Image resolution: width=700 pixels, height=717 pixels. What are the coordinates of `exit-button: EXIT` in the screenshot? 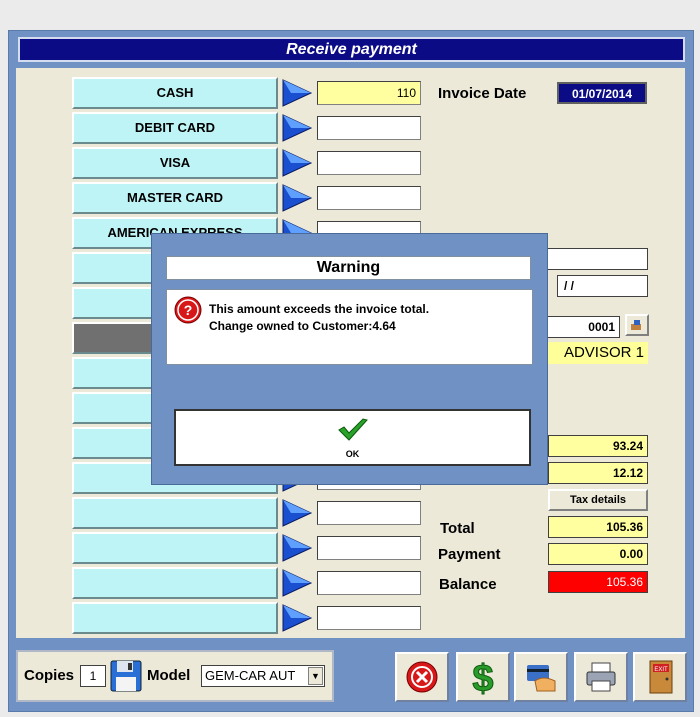 It's located at (660, 677).